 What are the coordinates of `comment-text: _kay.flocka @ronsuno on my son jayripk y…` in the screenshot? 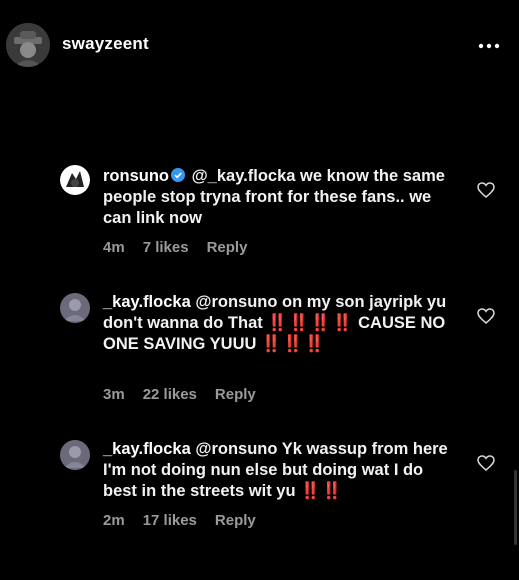 It's located at (275, 323).